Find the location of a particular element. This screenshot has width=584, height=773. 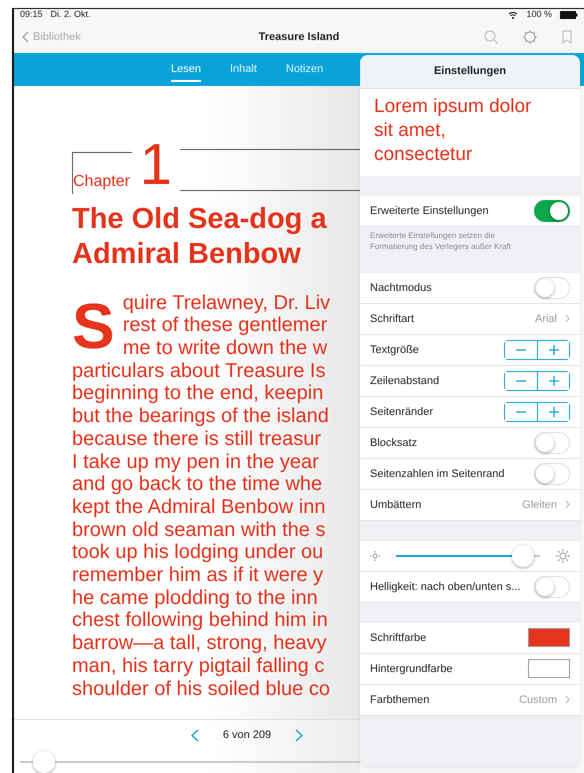

text-line: chest following behind him in is located at coordinates (200, 620).